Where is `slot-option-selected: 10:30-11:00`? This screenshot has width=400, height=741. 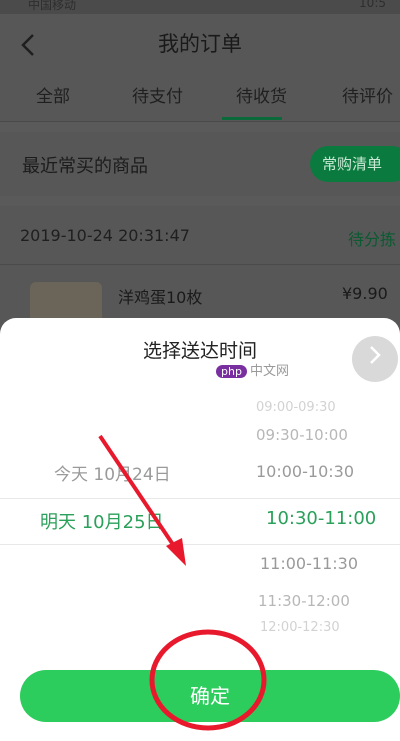
slot-option-selected: 10:30-11:00 is located at coordinates (321, 518).